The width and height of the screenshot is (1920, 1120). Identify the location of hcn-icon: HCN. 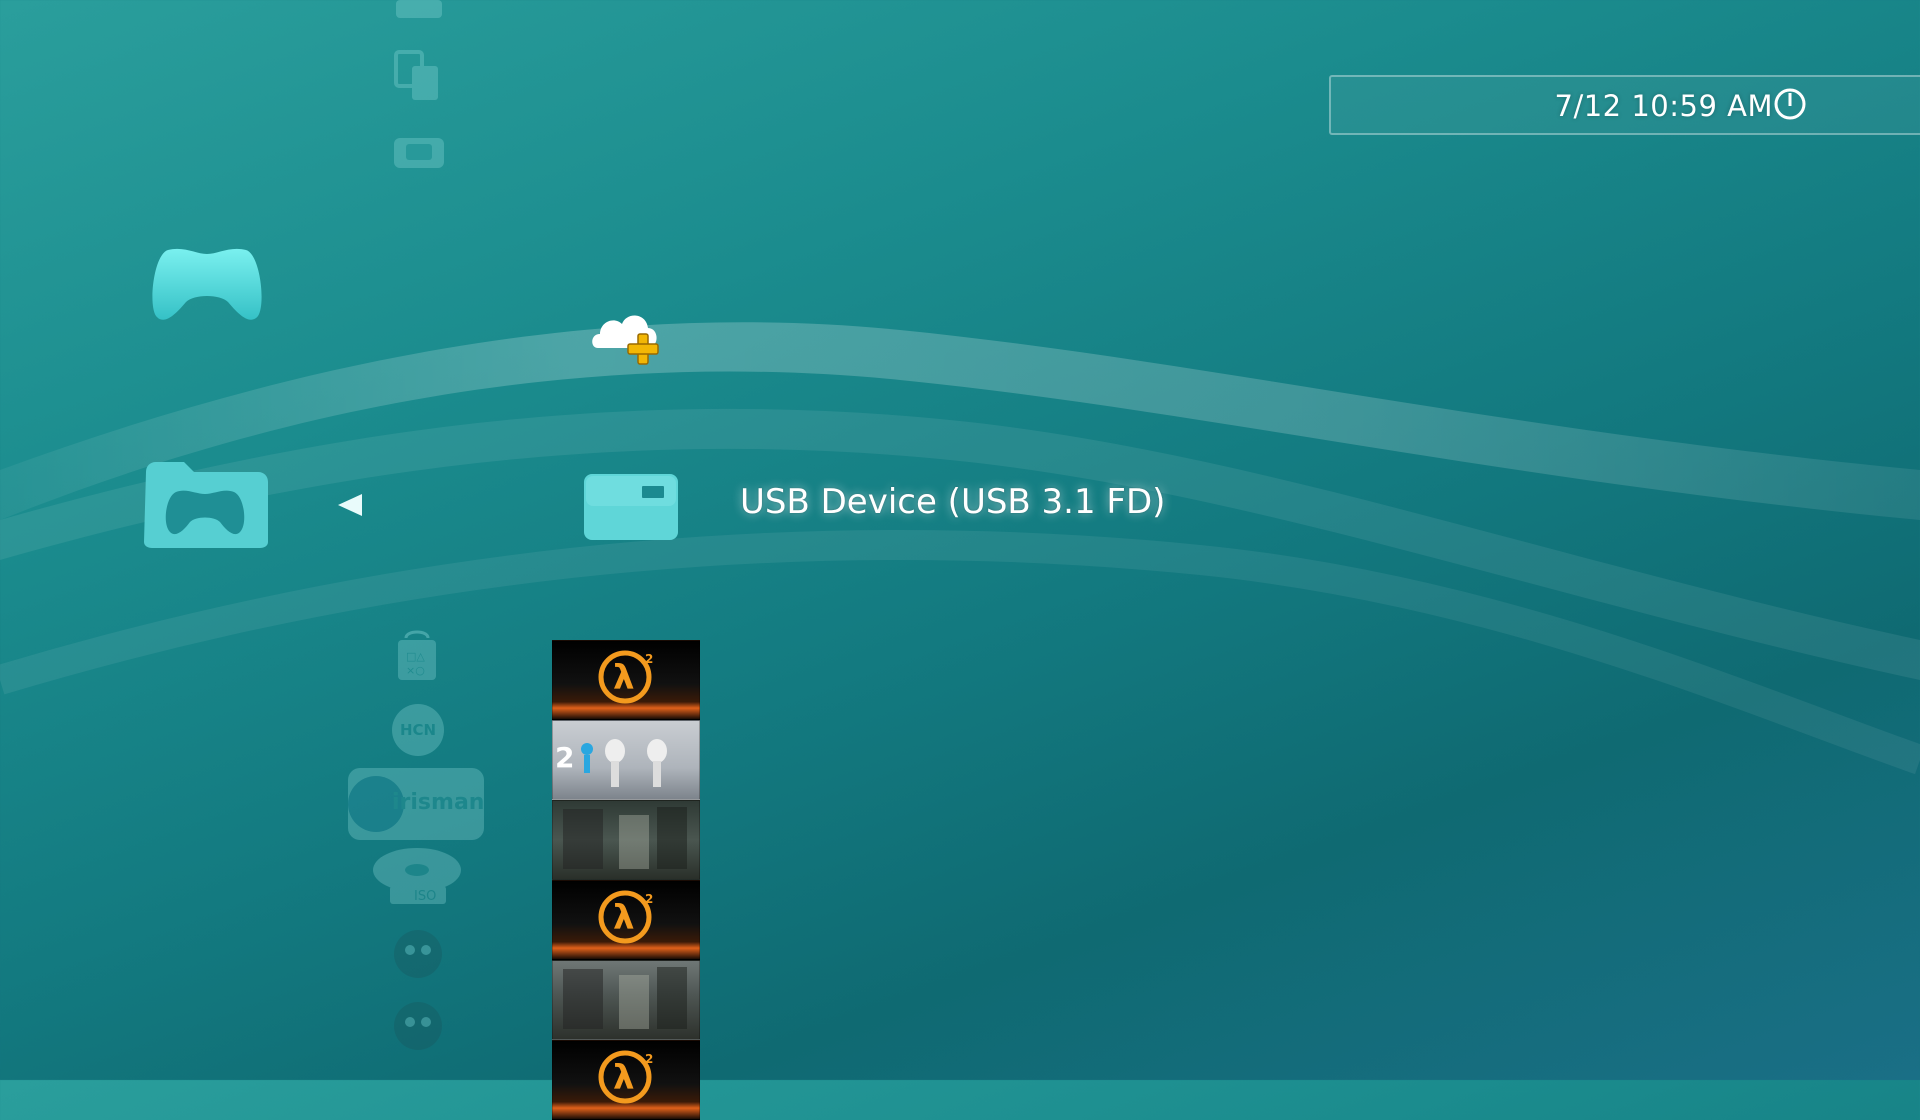
(418, 730).